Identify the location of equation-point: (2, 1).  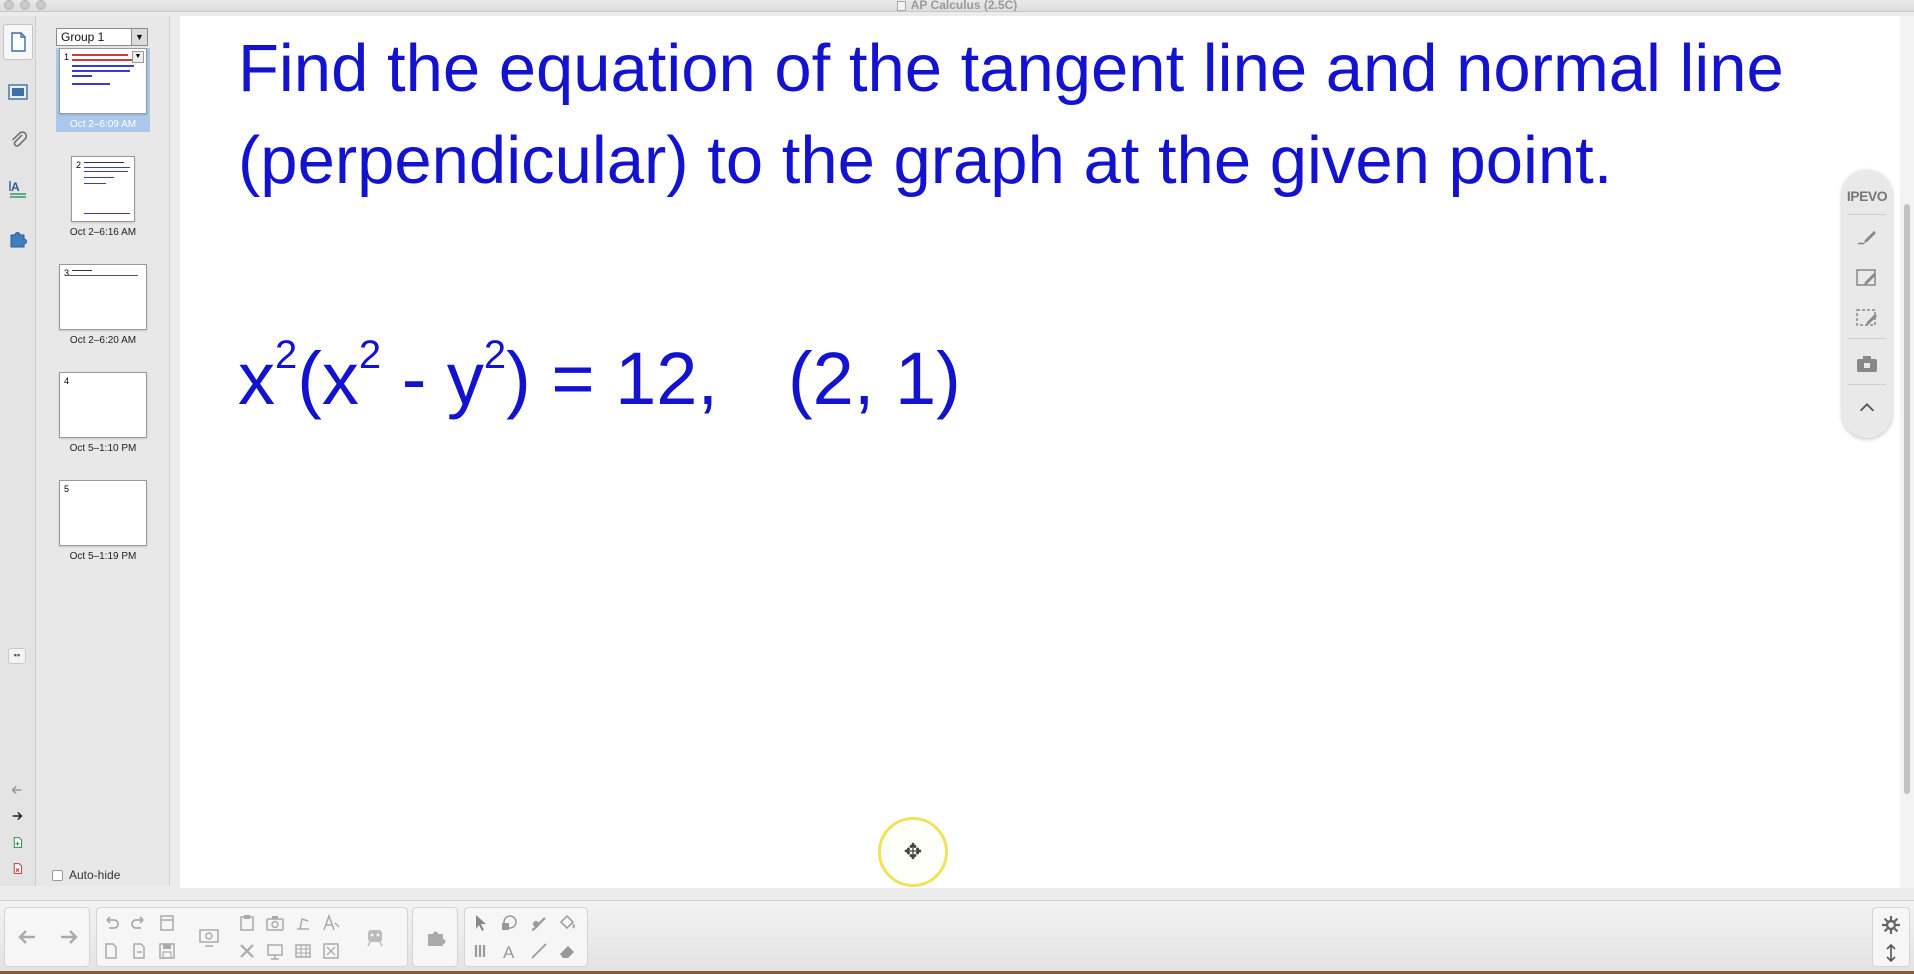
(874, 378).